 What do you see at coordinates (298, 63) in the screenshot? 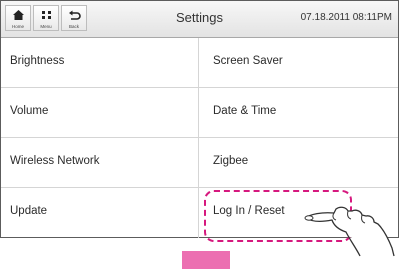
I see `menu-item-screen-saver: Screen Saver` at bounding box center [298, 63].